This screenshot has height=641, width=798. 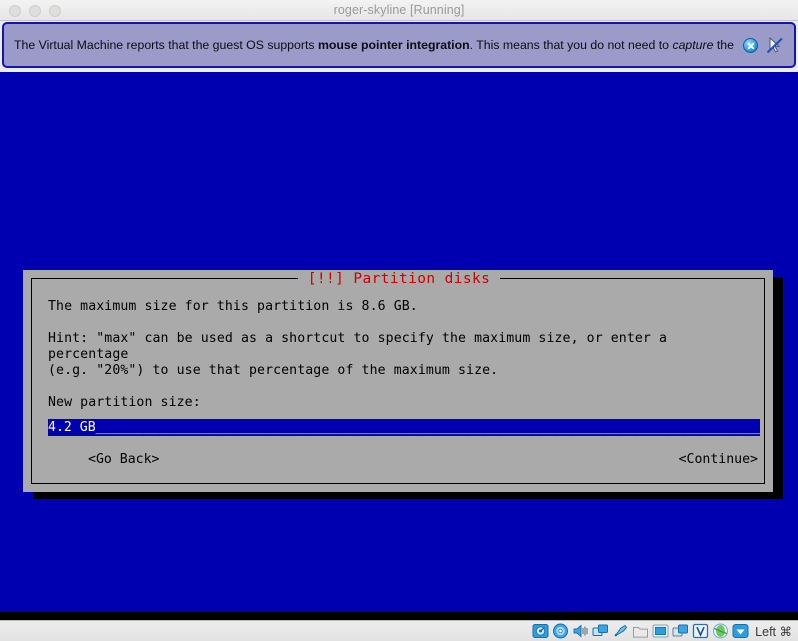 What do you see at coordinates (399, 630) in the screenshot?
I see `status-tray: Left ⌘` at bounding box center [399, 630].